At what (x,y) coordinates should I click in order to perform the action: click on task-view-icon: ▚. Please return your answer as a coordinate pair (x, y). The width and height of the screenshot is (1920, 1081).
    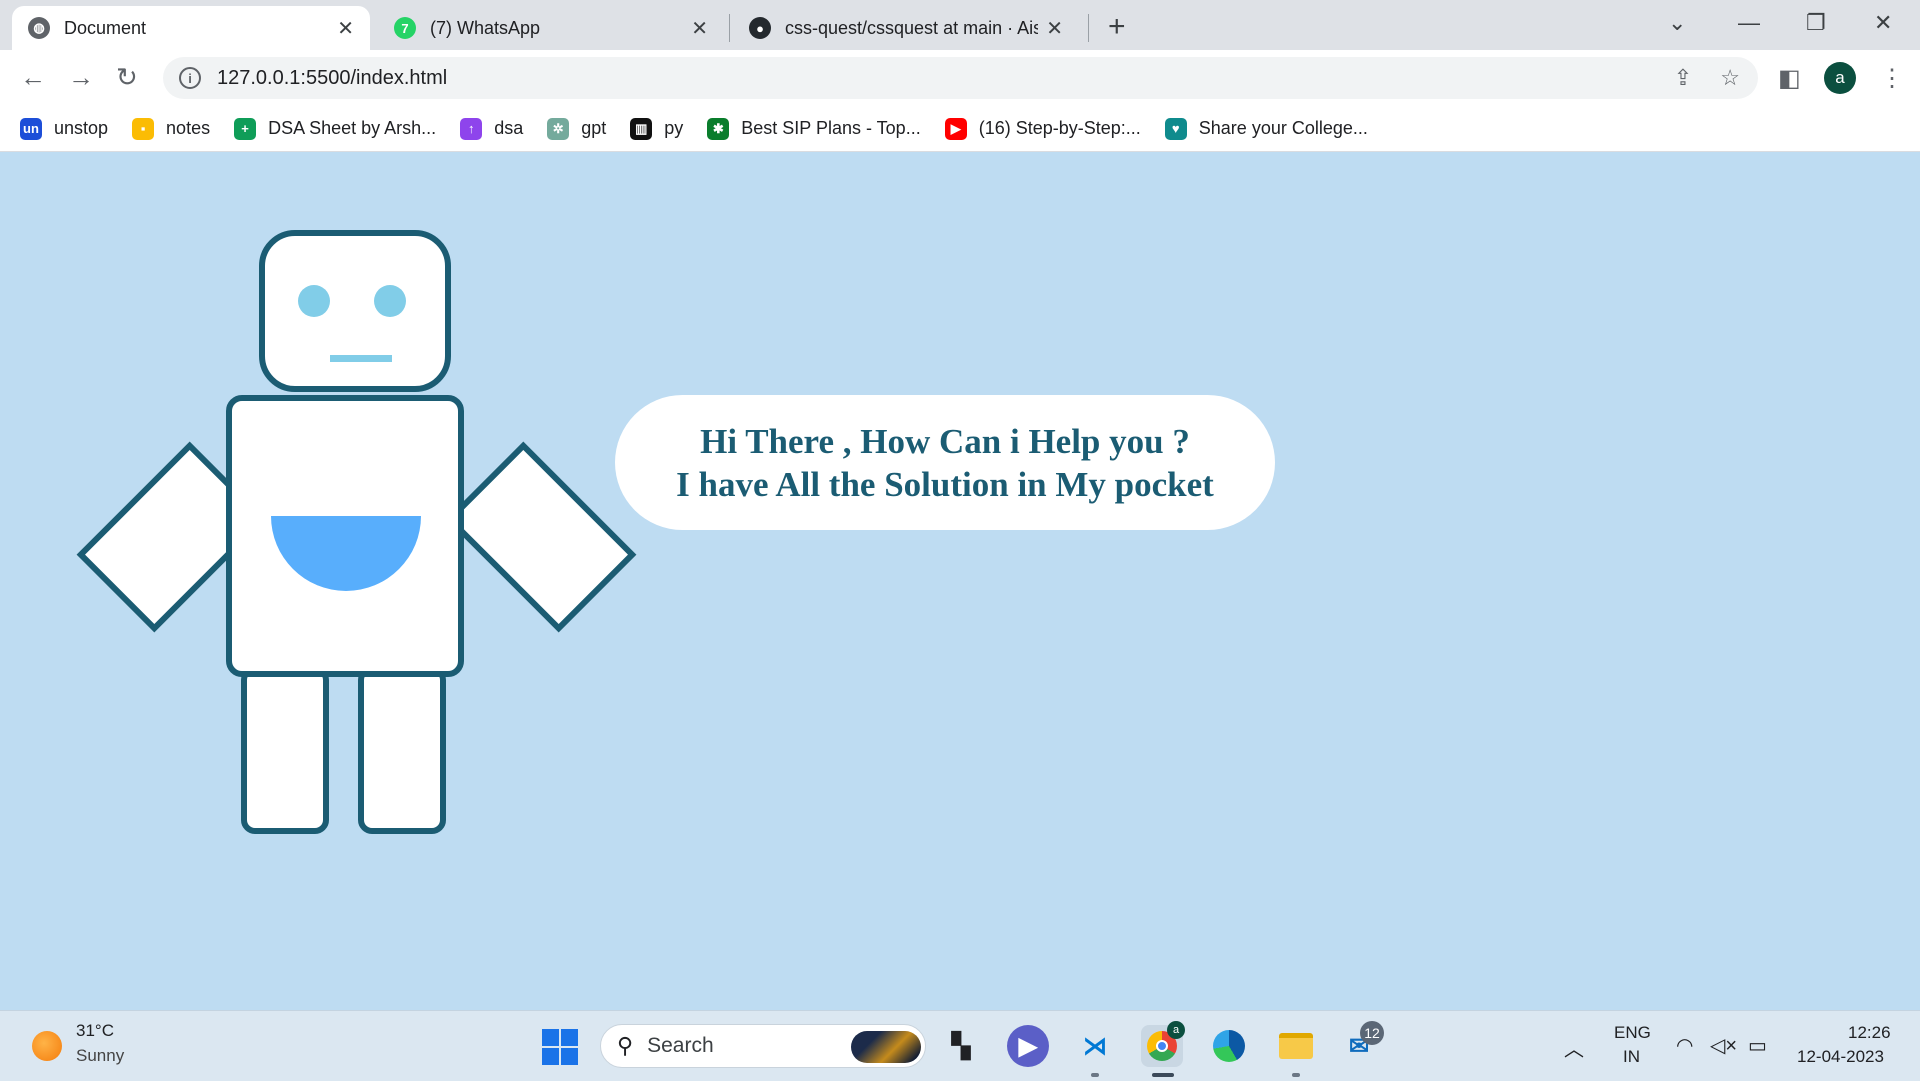
    Looking at the image, I should click on (961, 1046).